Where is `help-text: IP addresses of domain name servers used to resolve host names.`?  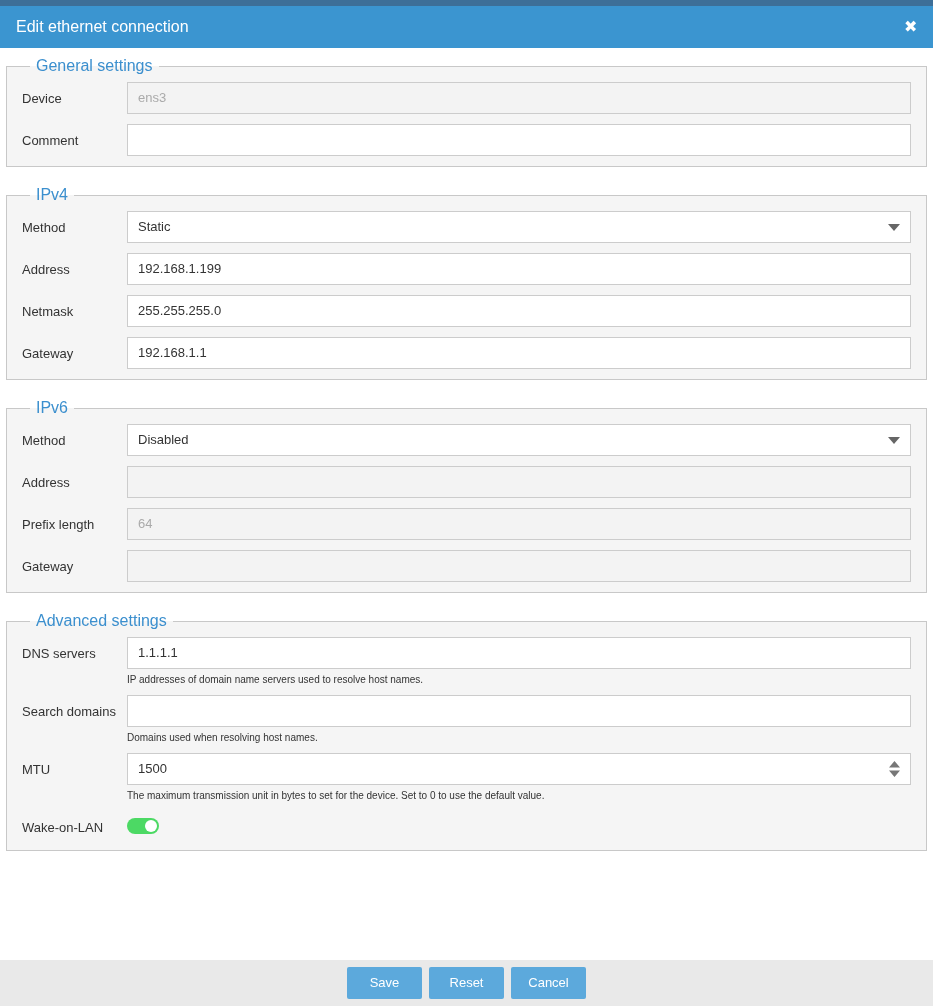
help-text: IP addresses of domain name servers used to resolve host names. is located at coordinates (276, 680).